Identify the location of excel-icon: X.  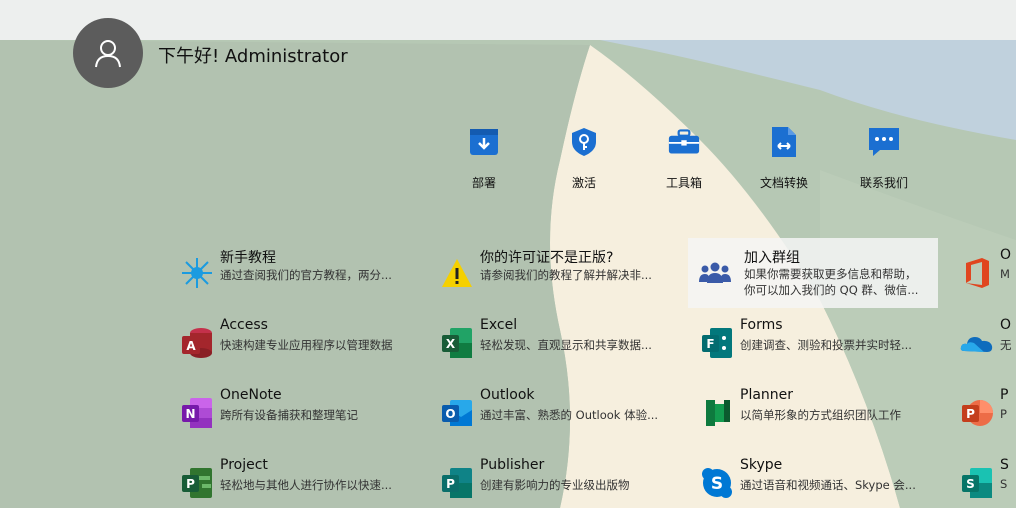
(457, 343).